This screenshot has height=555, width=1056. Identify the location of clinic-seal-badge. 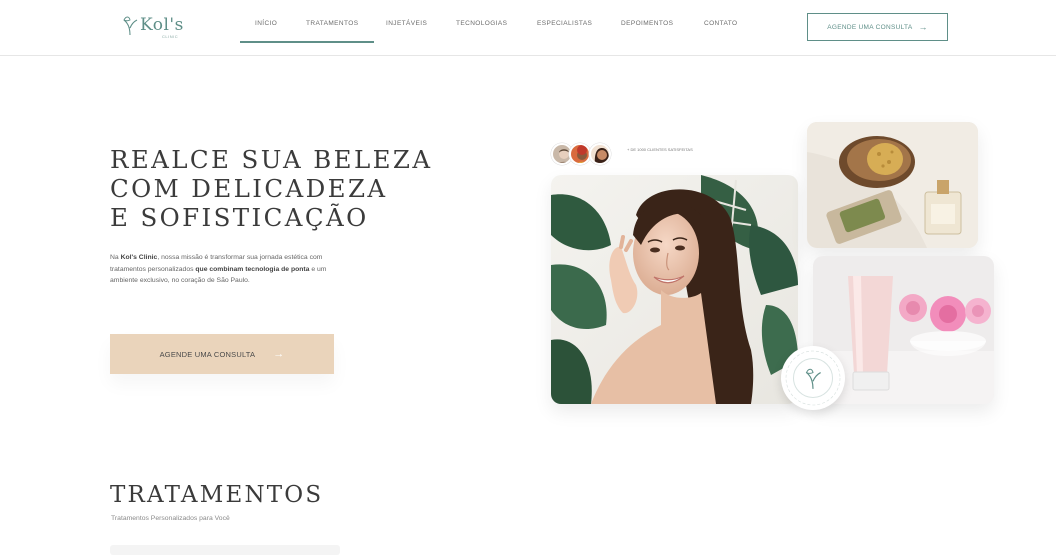
(813, 378).